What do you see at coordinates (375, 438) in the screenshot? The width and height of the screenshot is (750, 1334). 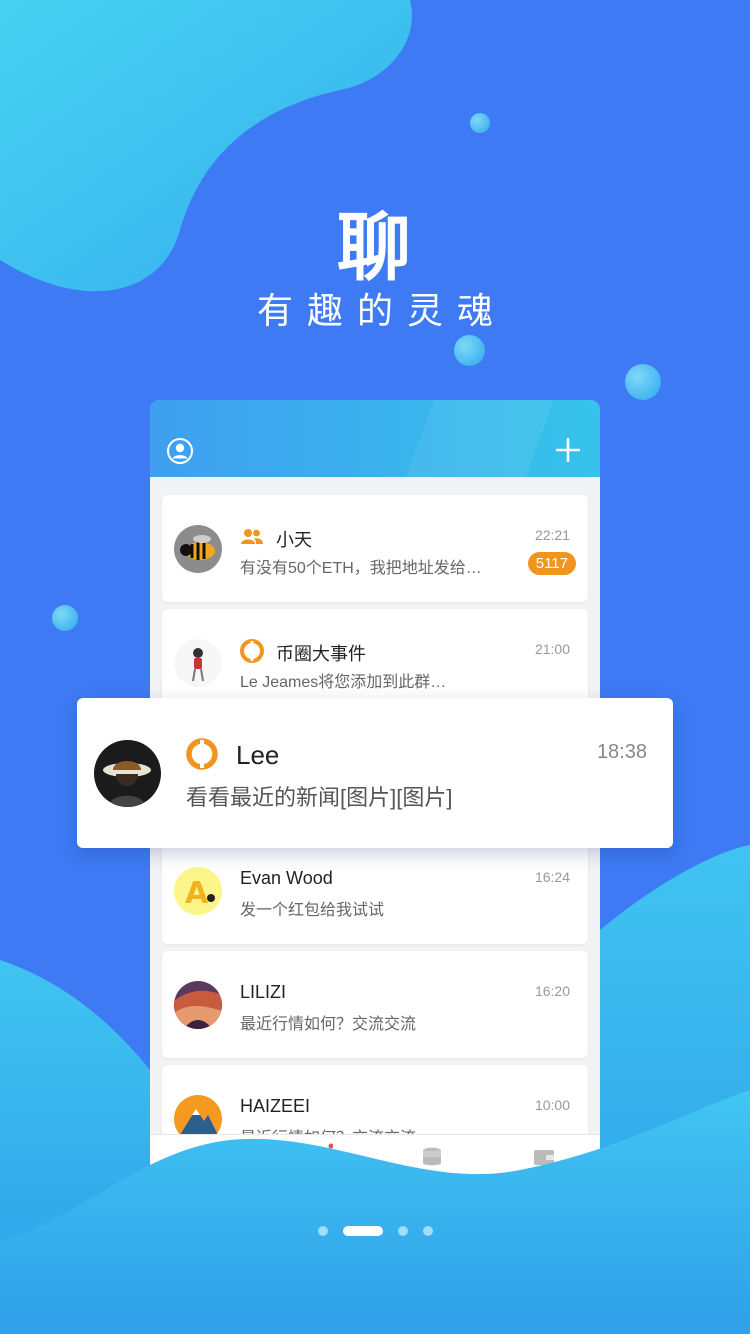 I see `app-header` at bounding box center [375, 438].